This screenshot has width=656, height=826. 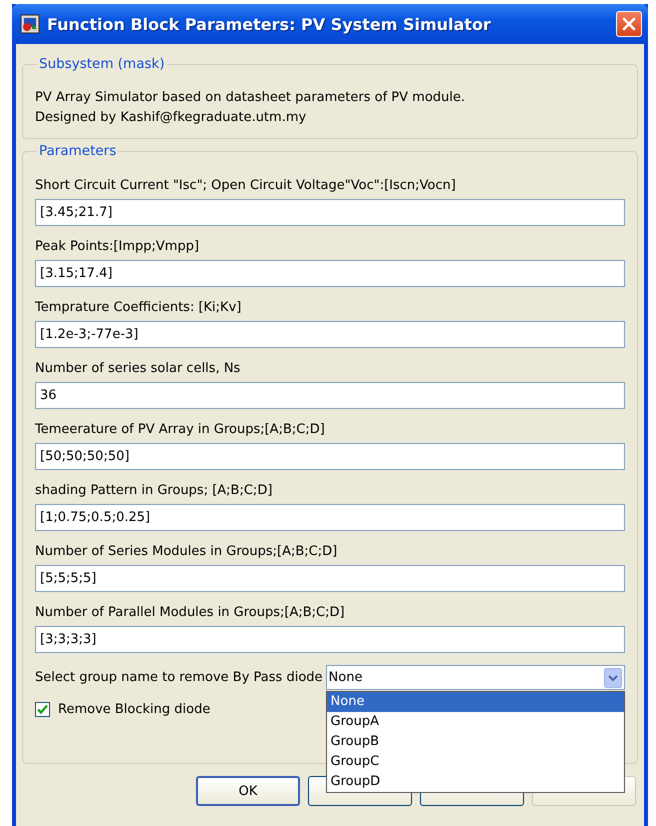 What do you see at coordinates (179, 677) in the screenshot?
I see `field-label: Select group name to remove By Pass diode` at bounding box center [179, 677].